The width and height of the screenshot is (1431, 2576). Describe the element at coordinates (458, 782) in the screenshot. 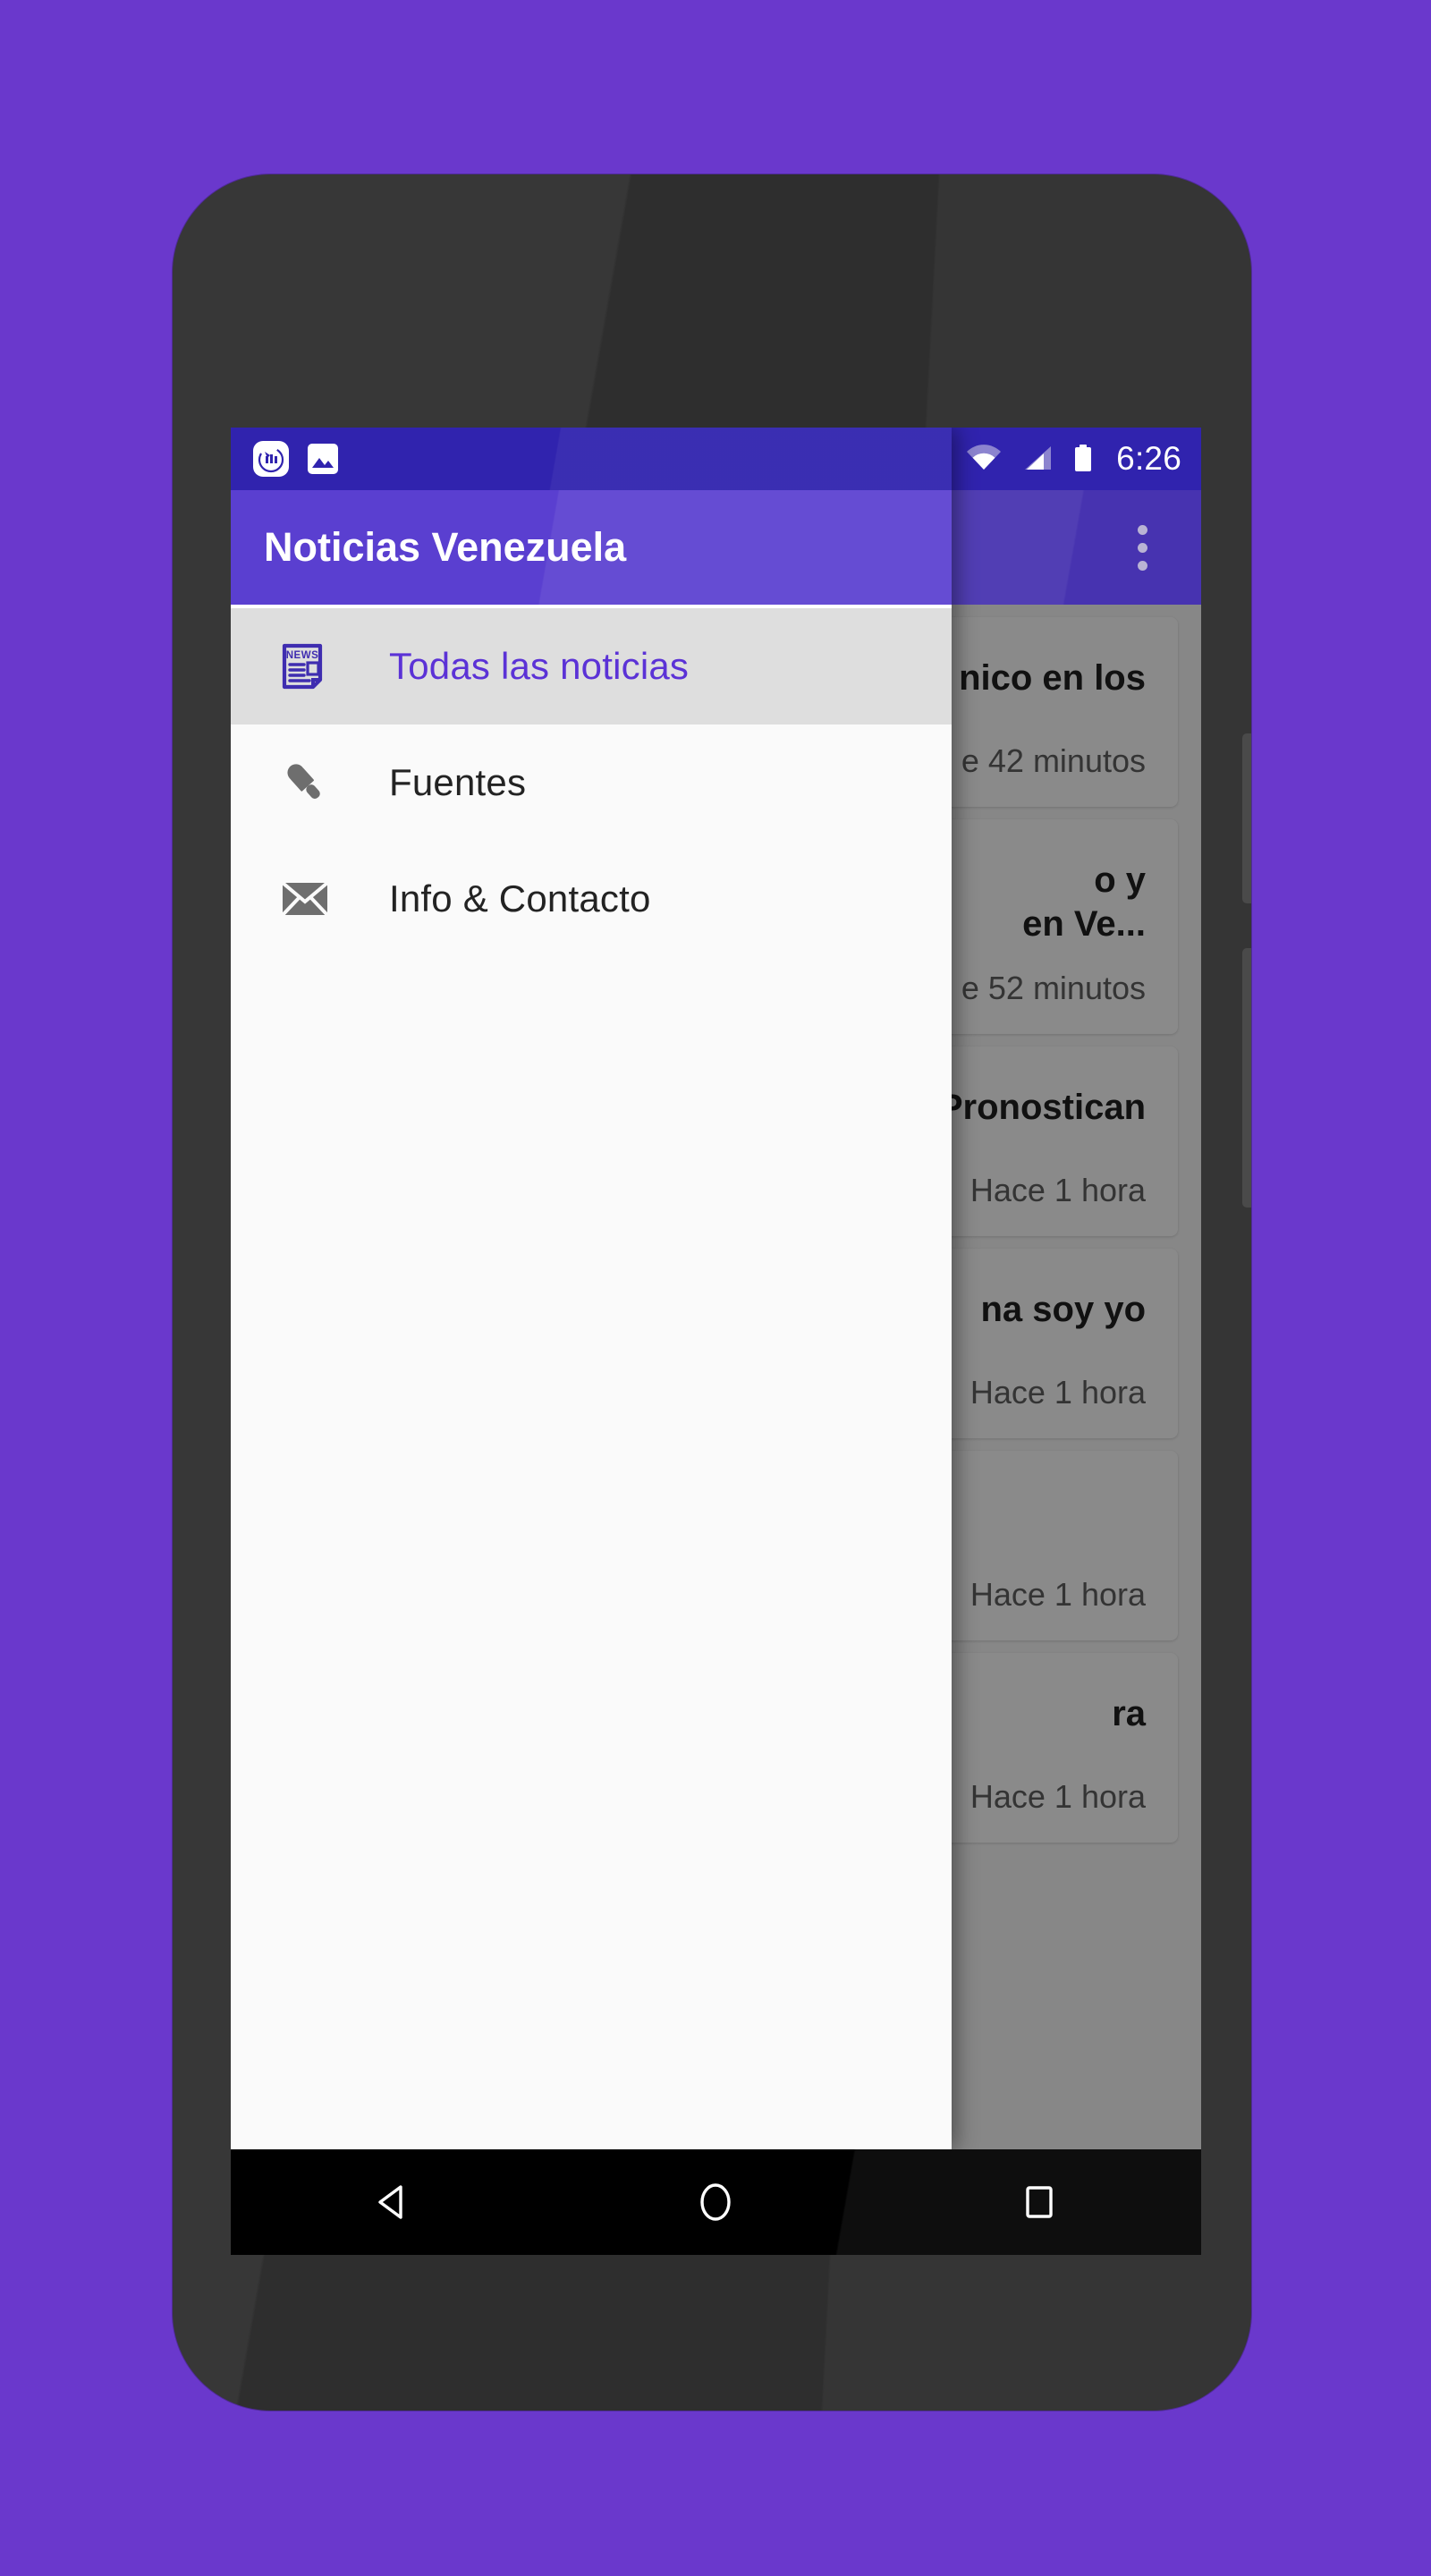

I see `drawer-item-label: Fuentes` at that location.